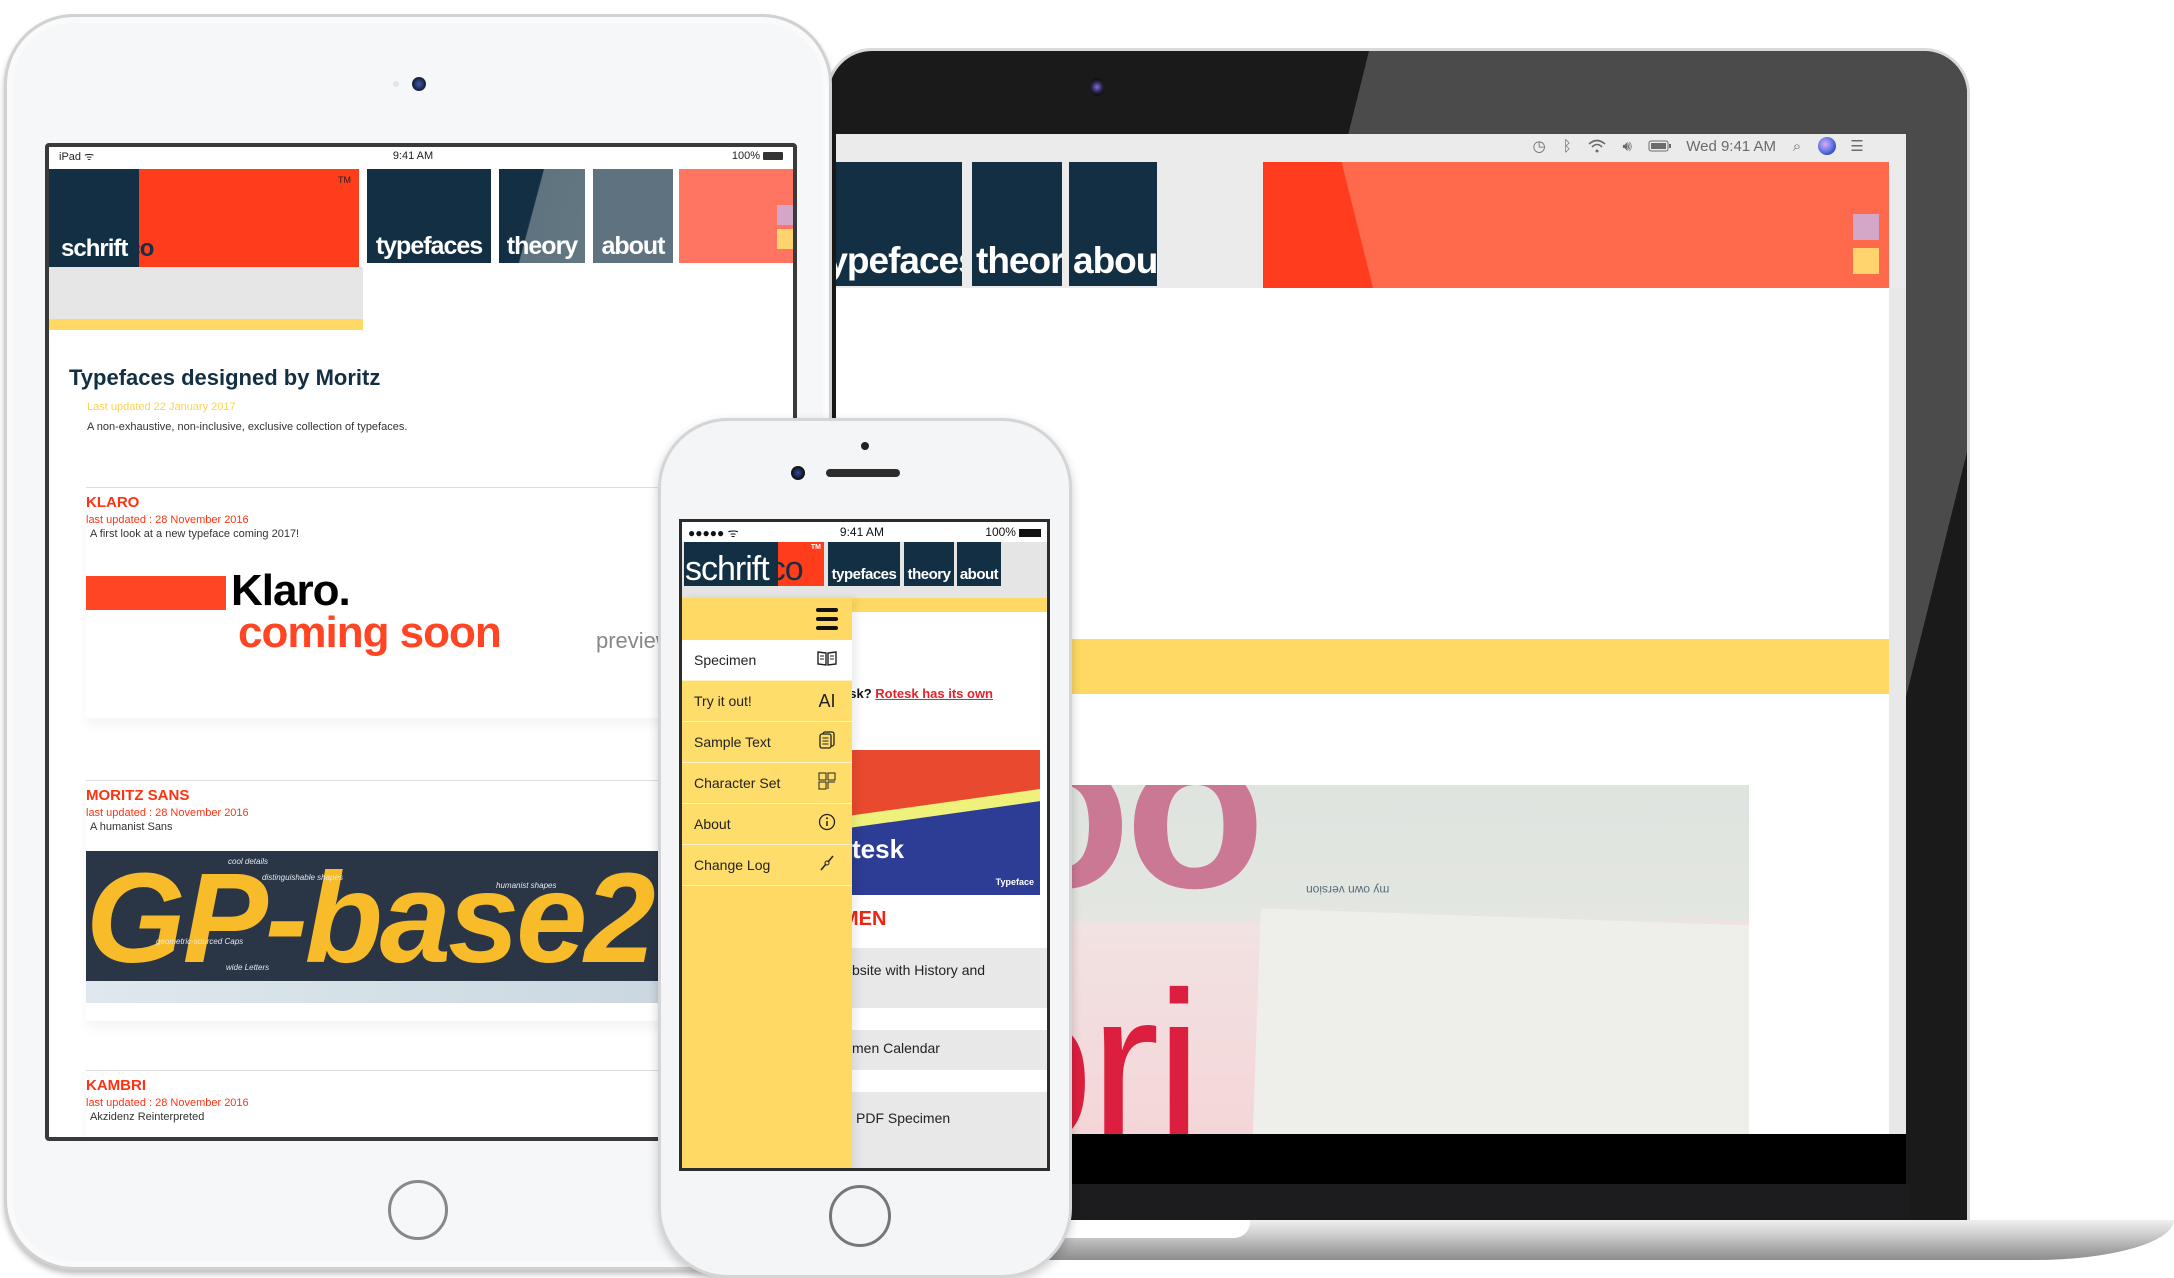 The height and width of the screenshot is (1278, 2174). What do you see at coordinates (878, 849) in the screenshot?
I see `banner-title: tesk` at bounding box center [878, 849].